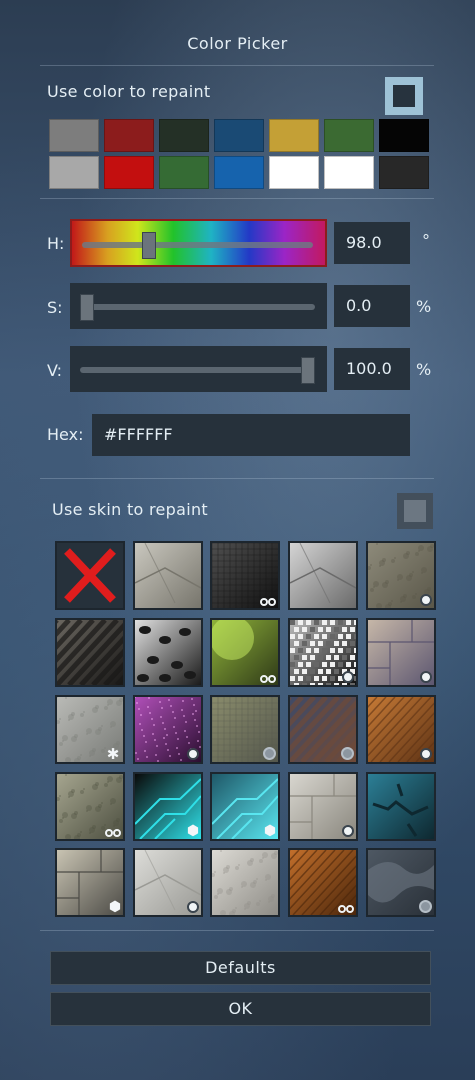  I want to click on saturation-label: S:, so click(55, 307).